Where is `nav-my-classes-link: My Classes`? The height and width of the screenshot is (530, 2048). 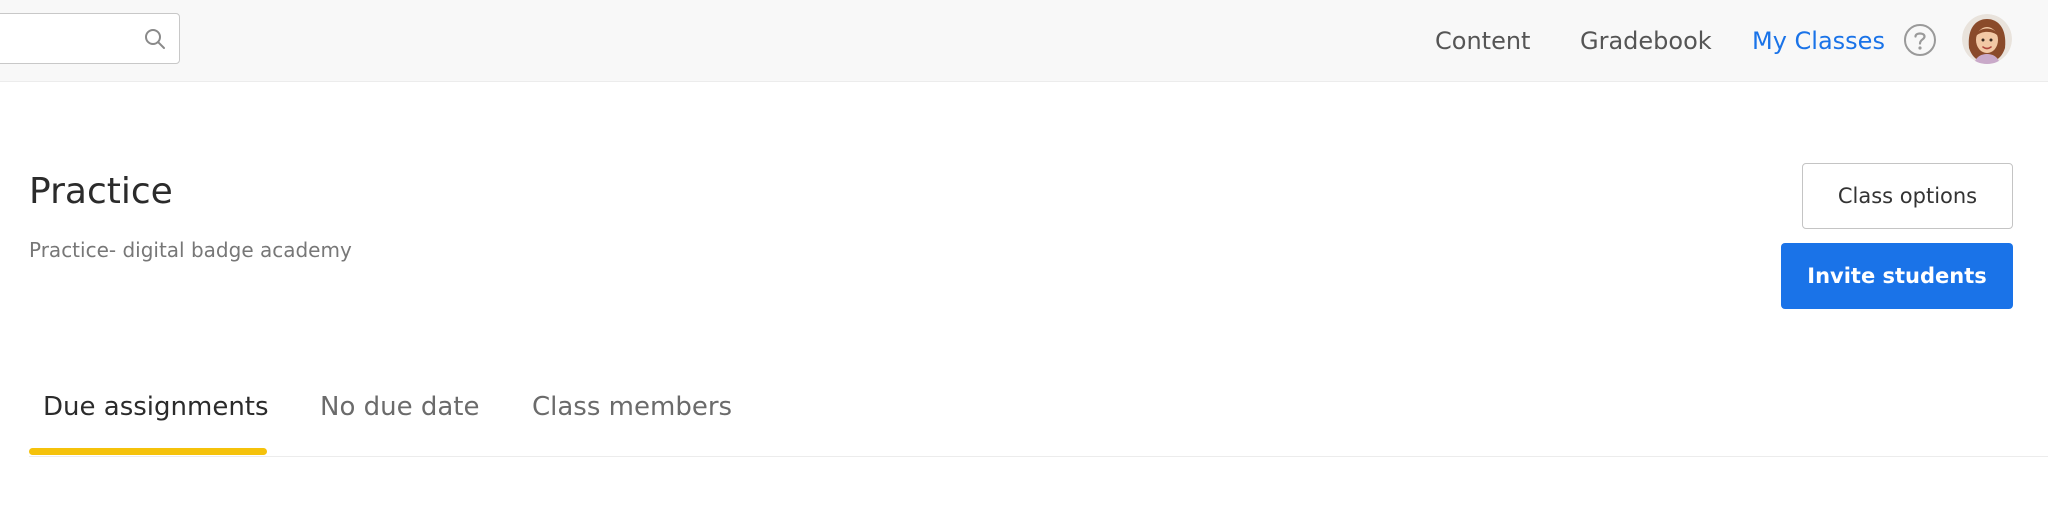 nav-my-classes-link: My Classes is located at coordinates (1818, 41).